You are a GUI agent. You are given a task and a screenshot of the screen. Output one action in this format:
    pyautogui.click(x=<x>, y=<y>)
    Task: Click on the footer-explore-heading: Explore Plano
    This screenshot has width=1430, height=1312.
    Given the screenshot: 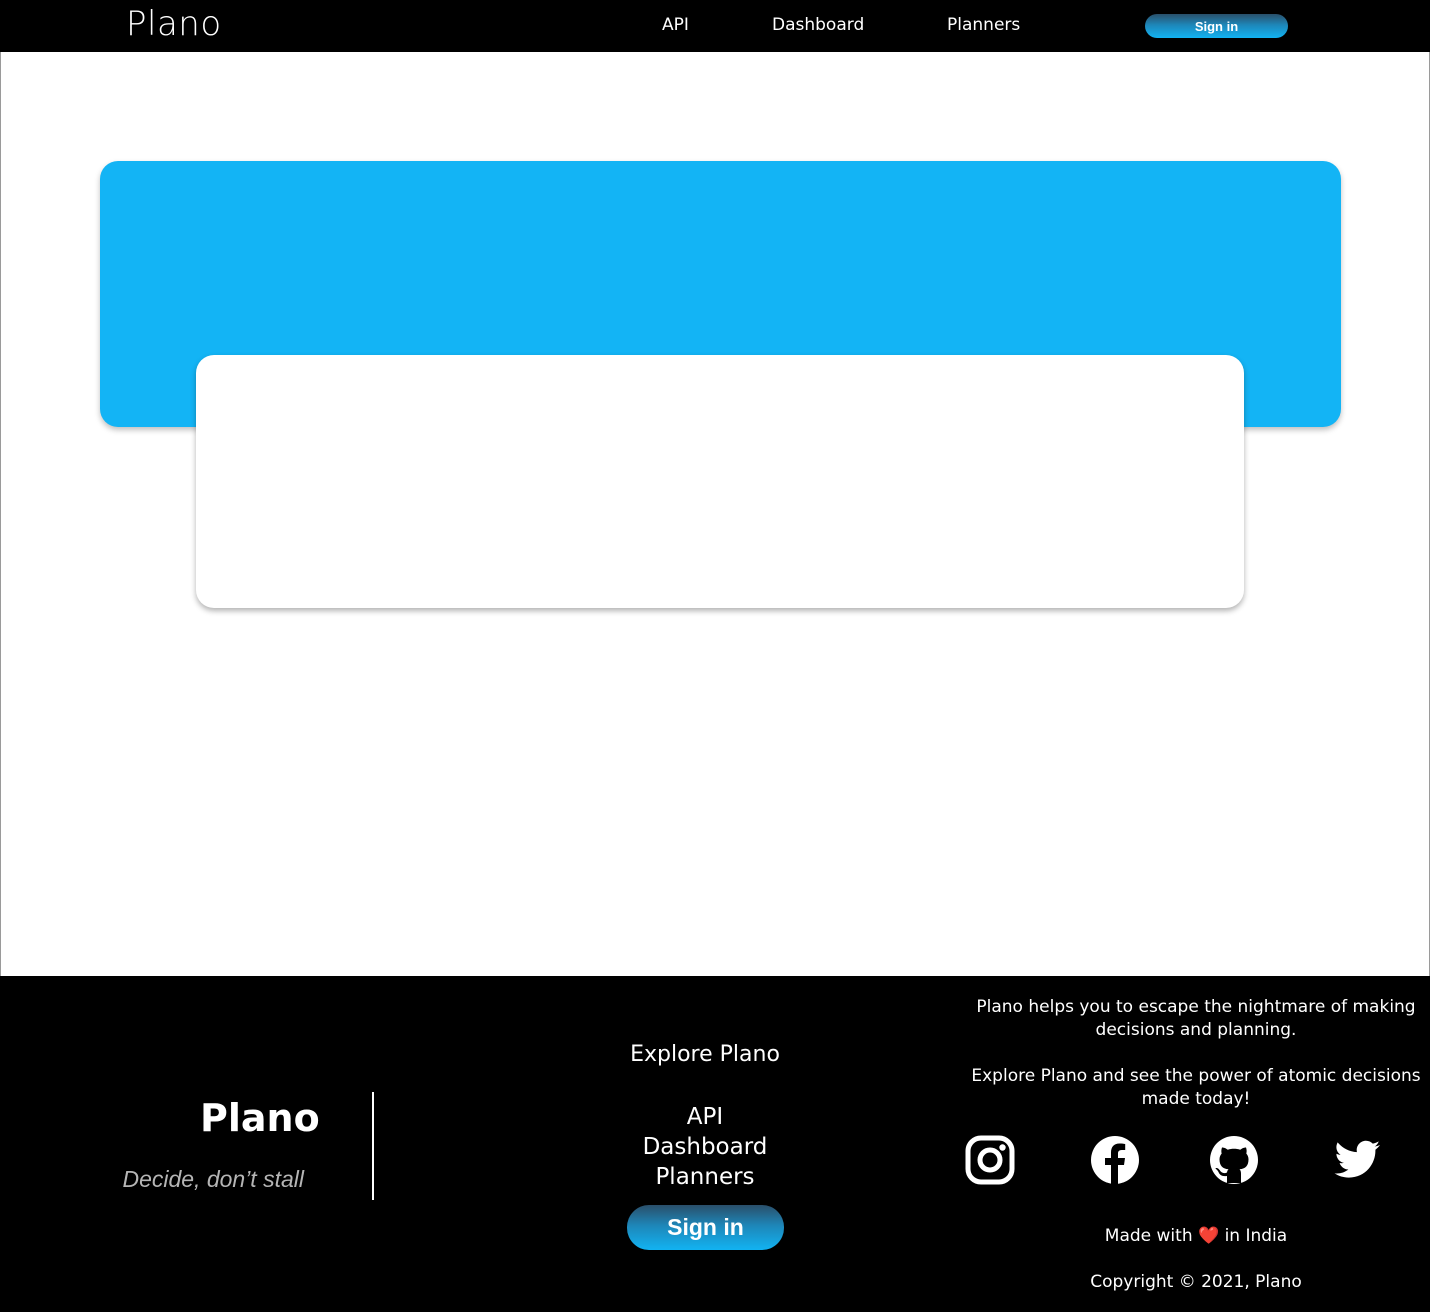 What is the action you would take?
    pyautogui.click(x=705, y=1054)
    